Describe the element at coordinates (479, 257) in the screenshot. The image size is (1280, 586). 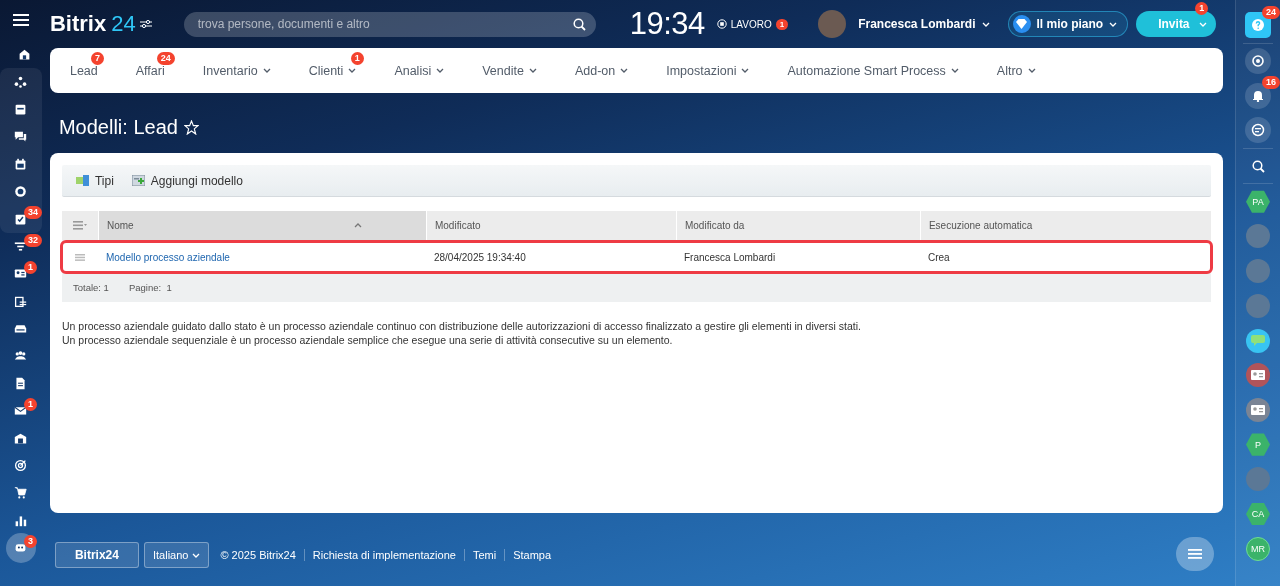
I see `table-cell-text: 28/04/2025 19:34:40` at that location.